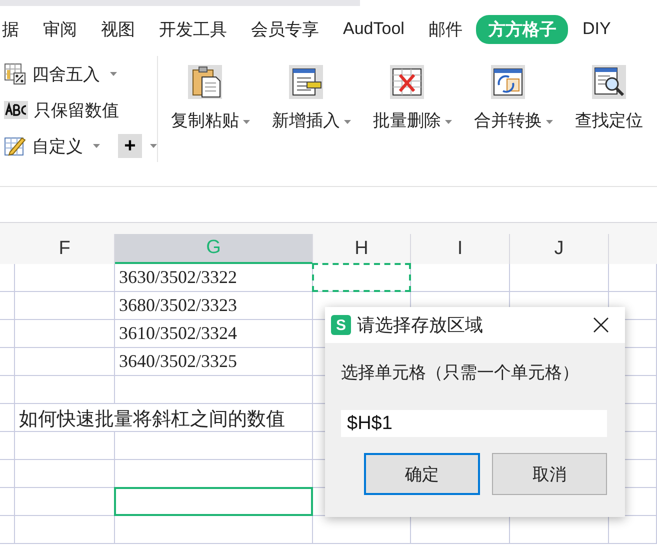 This screenshot has height=553, width=657. Describe the element at coordinates (178, 333) in the screenshot. I see `cell-text: 3610/3502/3324` at that location.